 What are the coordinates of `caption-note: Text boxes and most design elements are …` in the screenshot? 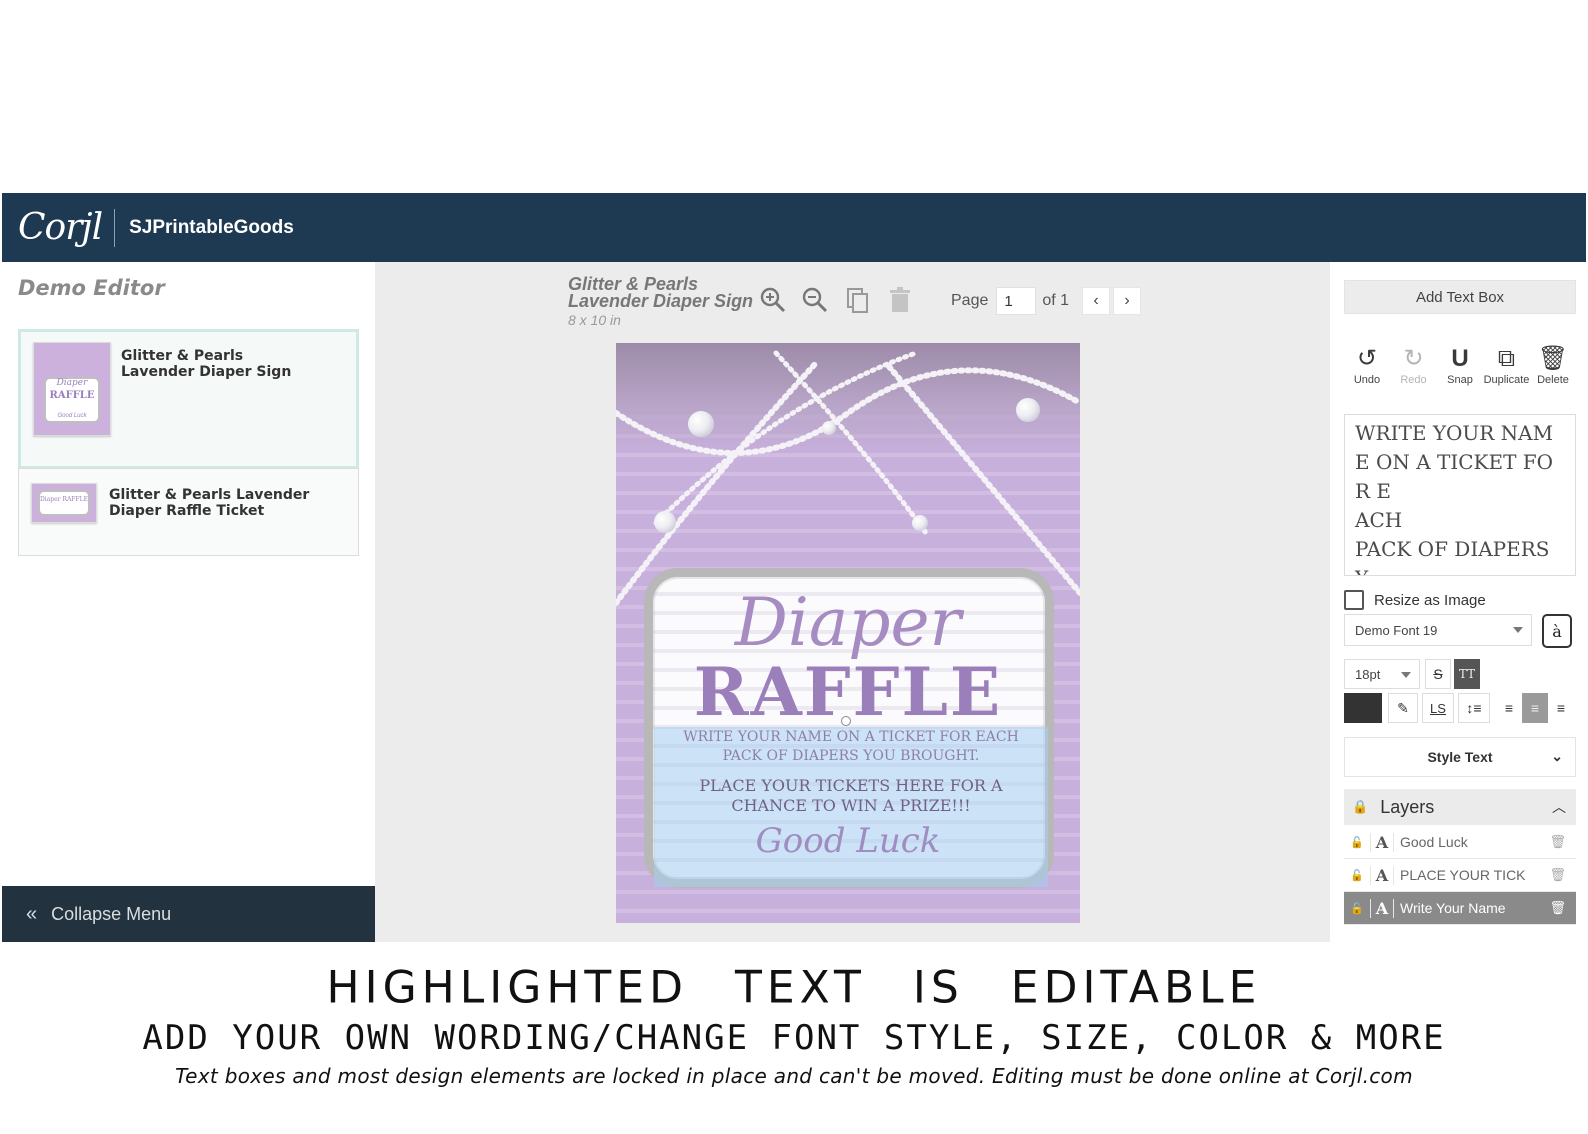 It's located at (794, 1076).